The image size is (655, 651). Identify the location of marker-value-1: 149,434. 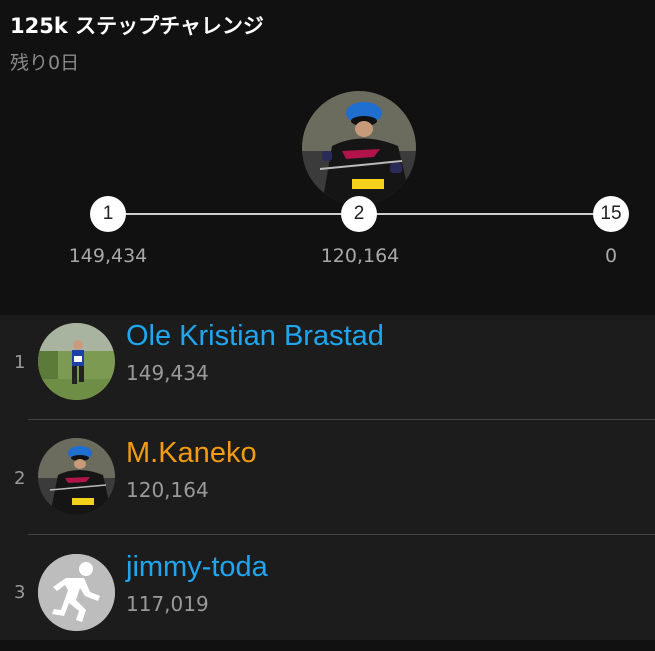
(108, 256).